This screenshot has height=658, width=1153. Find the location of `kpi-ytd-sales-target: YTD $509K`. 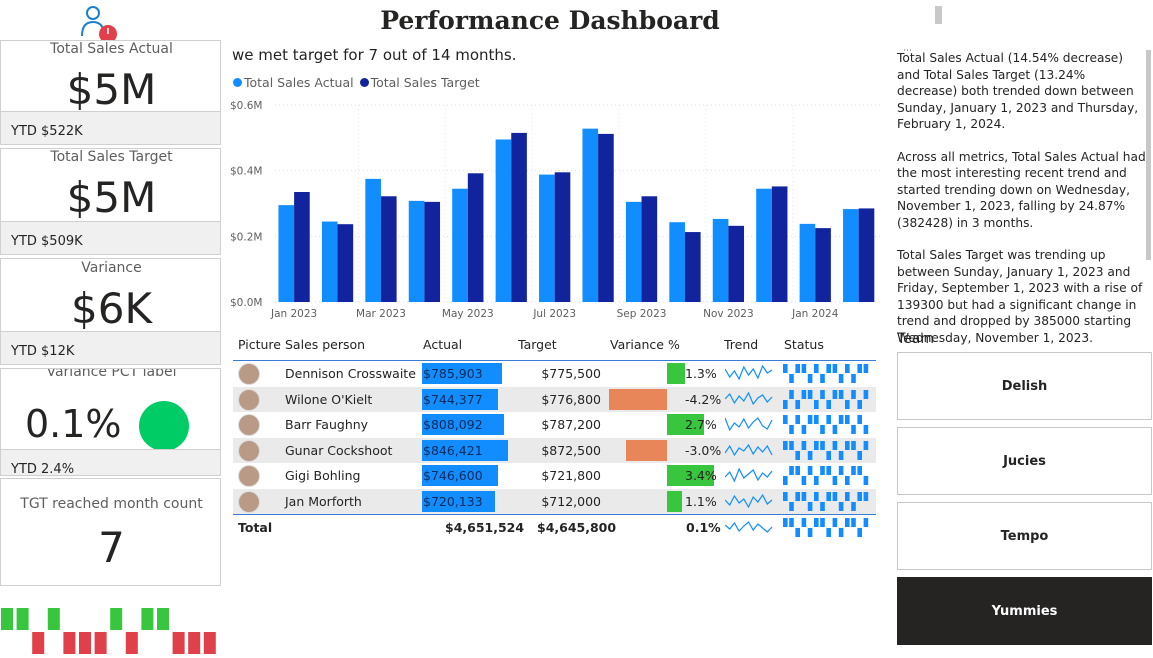

kpi-ytd-sales-target: YTD $509K is located at coordinates (110, 238).